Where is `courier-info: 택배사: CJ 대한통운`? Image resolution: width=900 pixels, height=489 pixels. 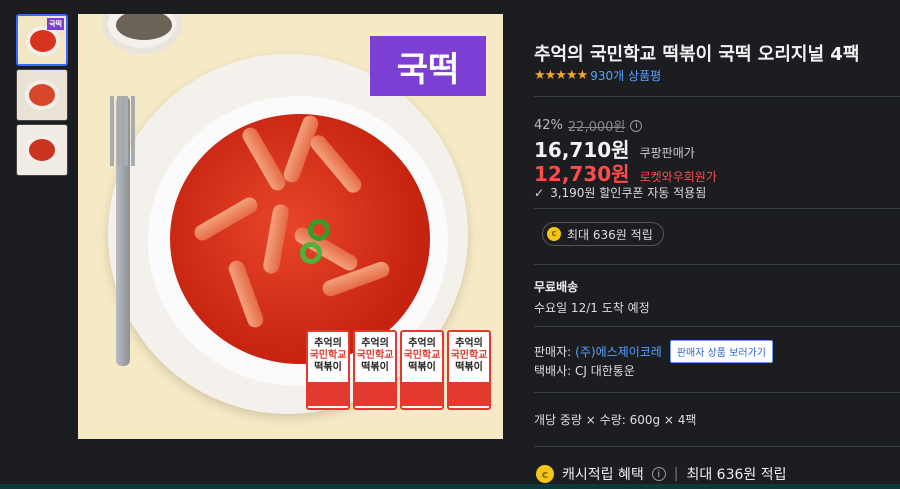
courier-info: 택배사: CJ 대한통운 is located at coordinates (584, 371).